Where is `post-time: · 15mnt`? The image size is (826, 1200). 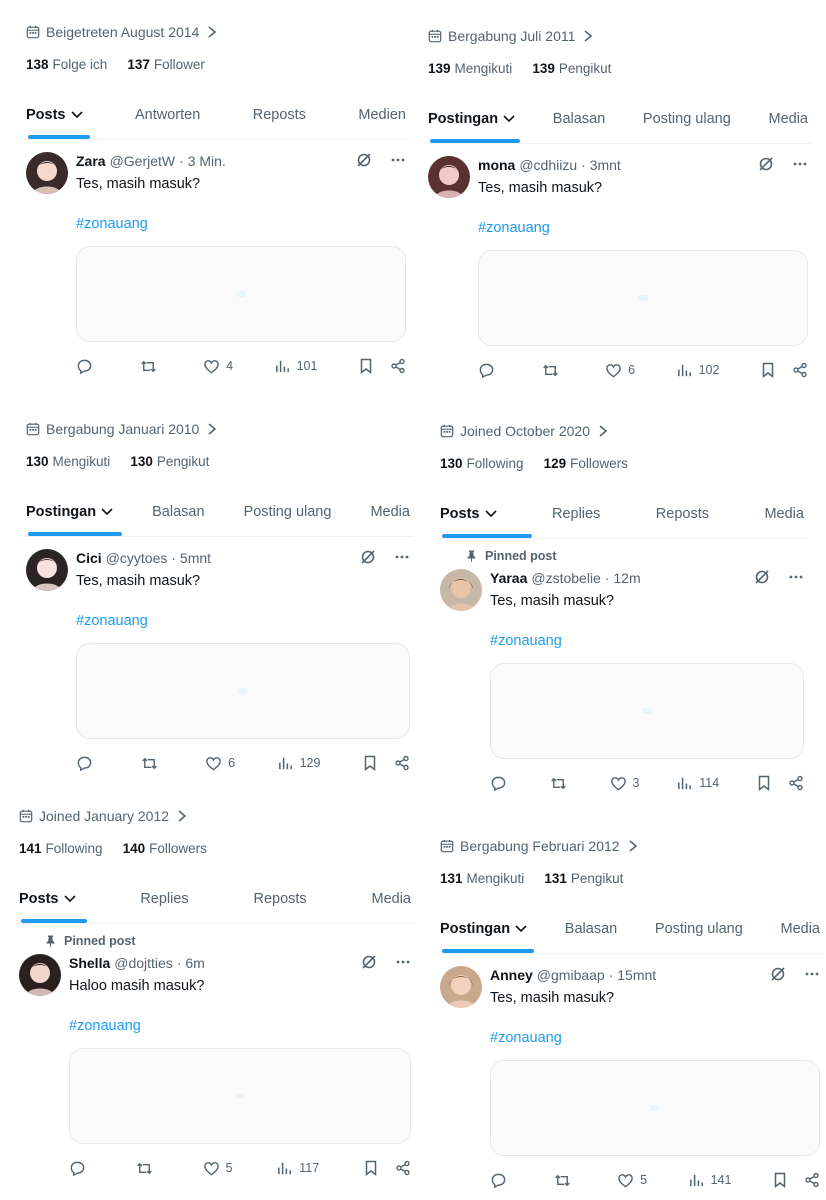 post-time: · 15mnt is located at coordinates (632, 975).